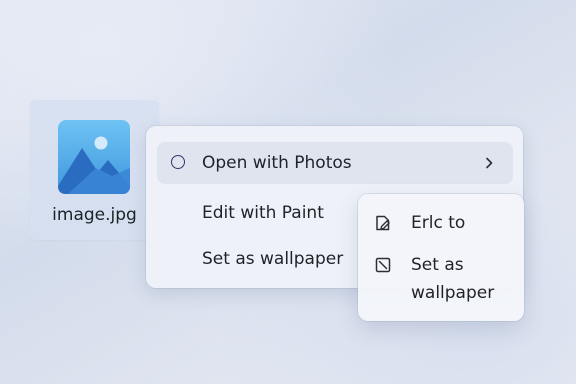 The width and height of the screenshot is (576, 384). Describe the element at coordinates (489, 163) in the screenshot. I see `chevron-right-icon` at that location.